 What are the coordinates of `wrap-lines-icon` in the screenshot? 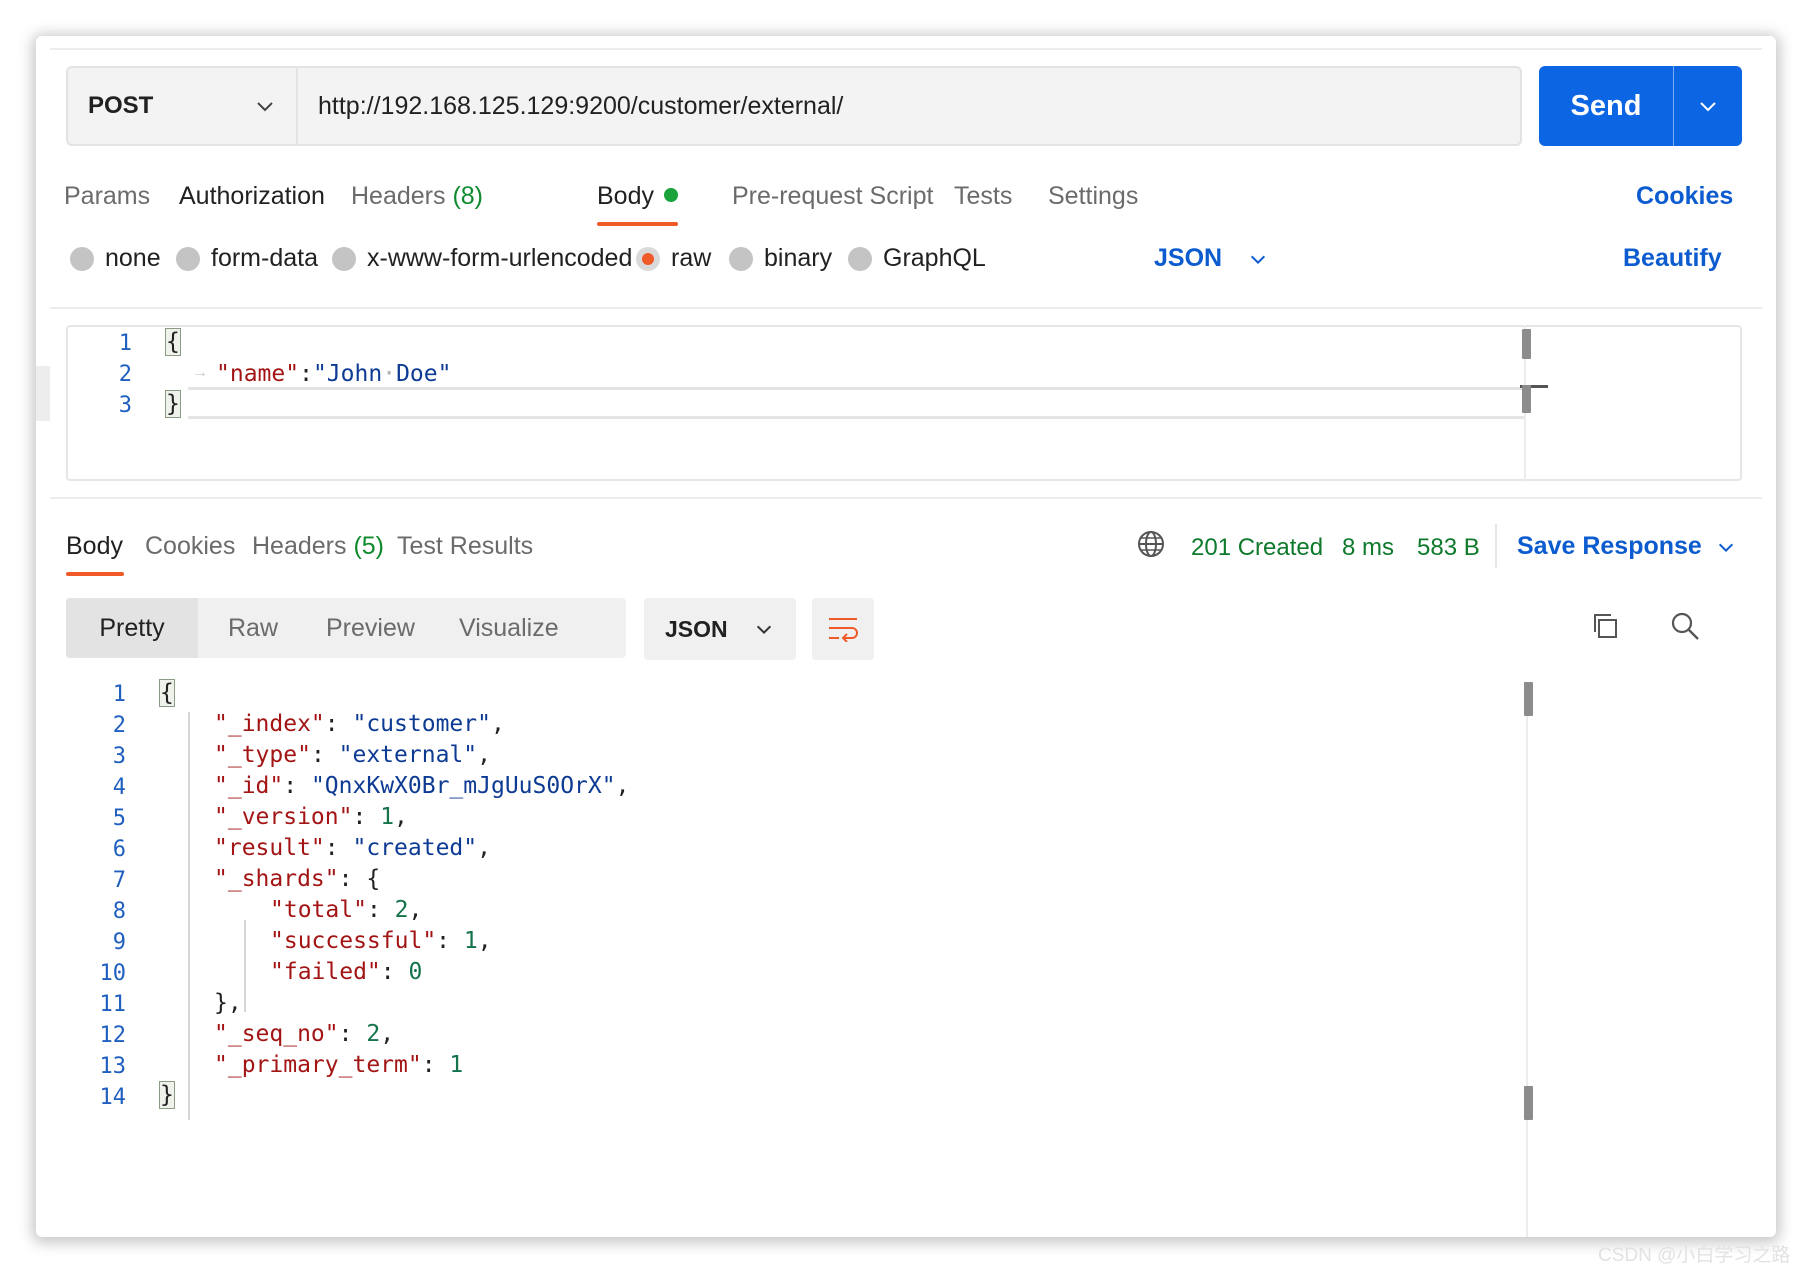 It's located at (843, 630).